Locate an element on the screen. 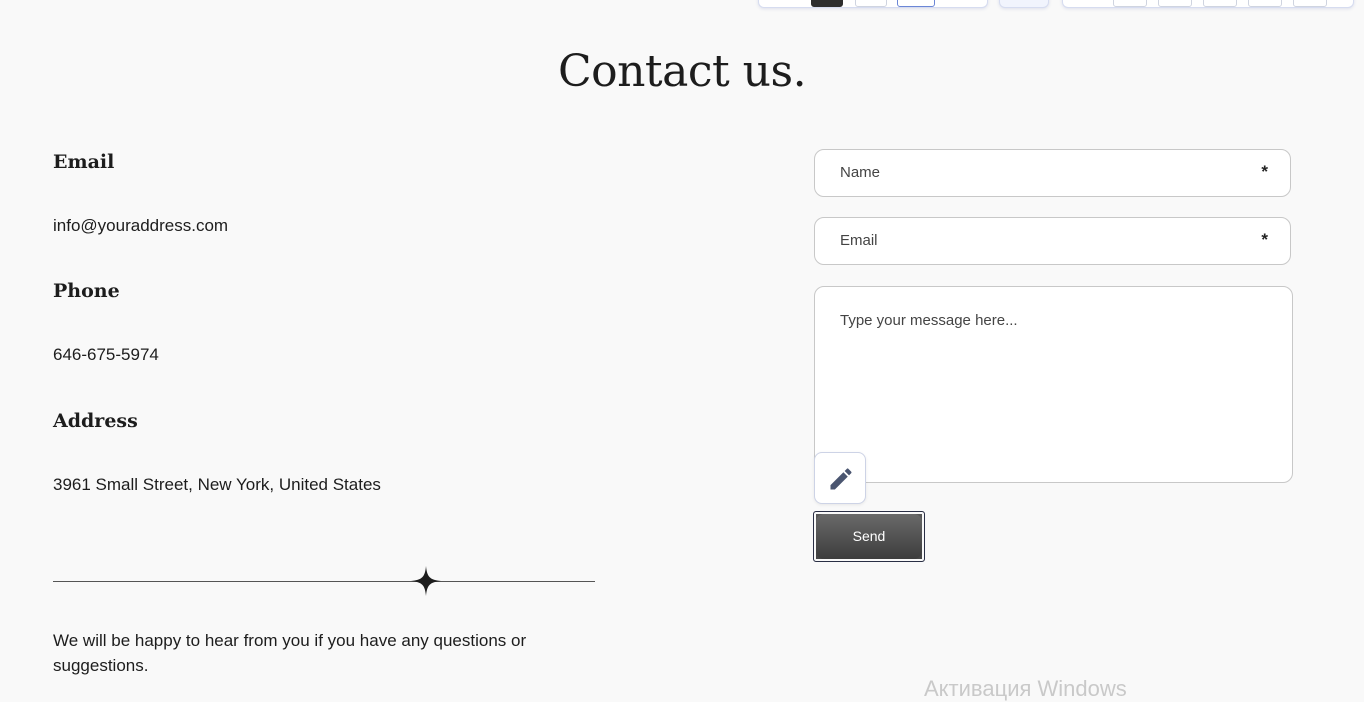  phone-label: Phone is located at coordinates (86, 291).